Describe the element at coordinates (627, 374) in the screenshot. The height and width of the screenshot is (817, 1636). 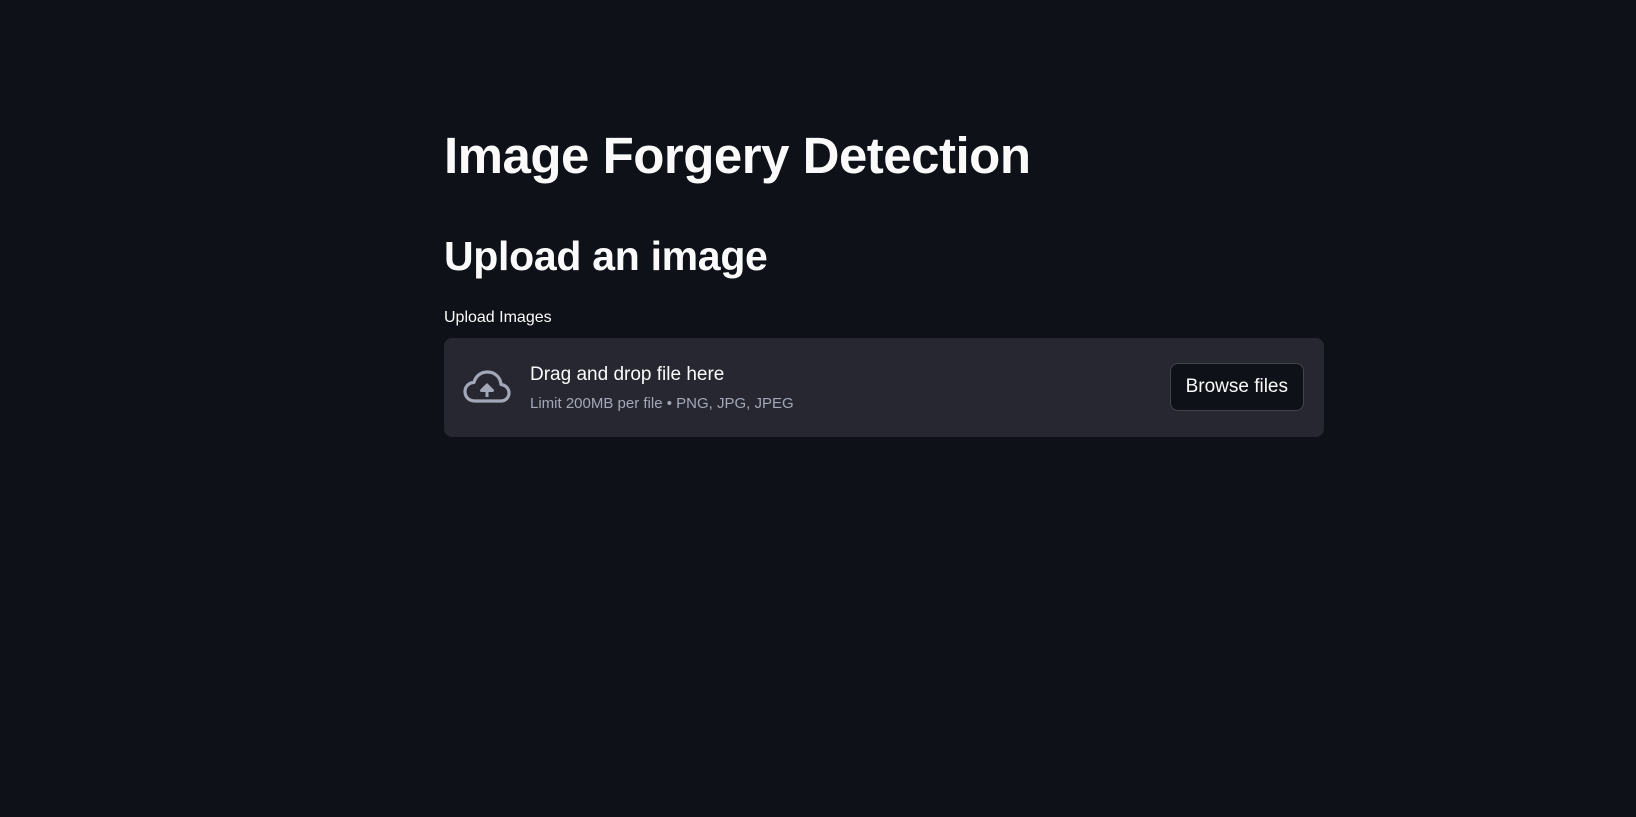
I see `dropzone-title: Drag and drop file here` at that location.